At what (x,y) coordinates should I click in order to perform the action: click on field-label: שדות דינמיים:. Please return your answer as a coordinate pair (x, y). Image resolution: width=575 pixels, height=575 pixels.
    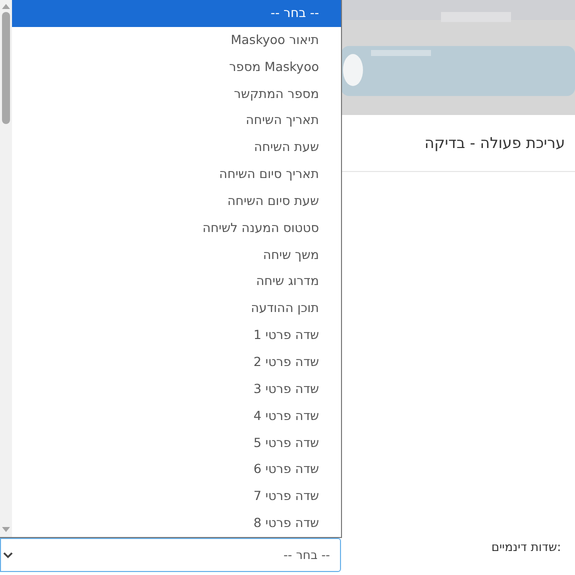
    Looking at the image, I should click on (526, 547).